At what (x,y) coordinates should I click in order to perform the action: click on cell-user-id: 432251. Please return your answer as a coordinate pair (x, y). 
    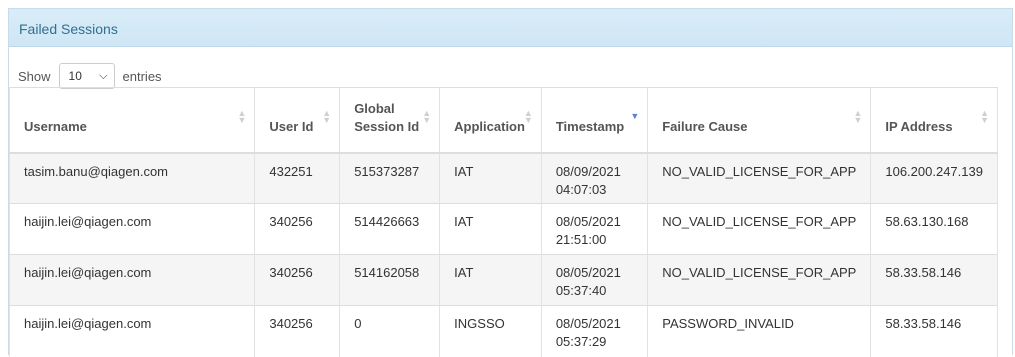
    Looking at the image, I should click on (297, 178).